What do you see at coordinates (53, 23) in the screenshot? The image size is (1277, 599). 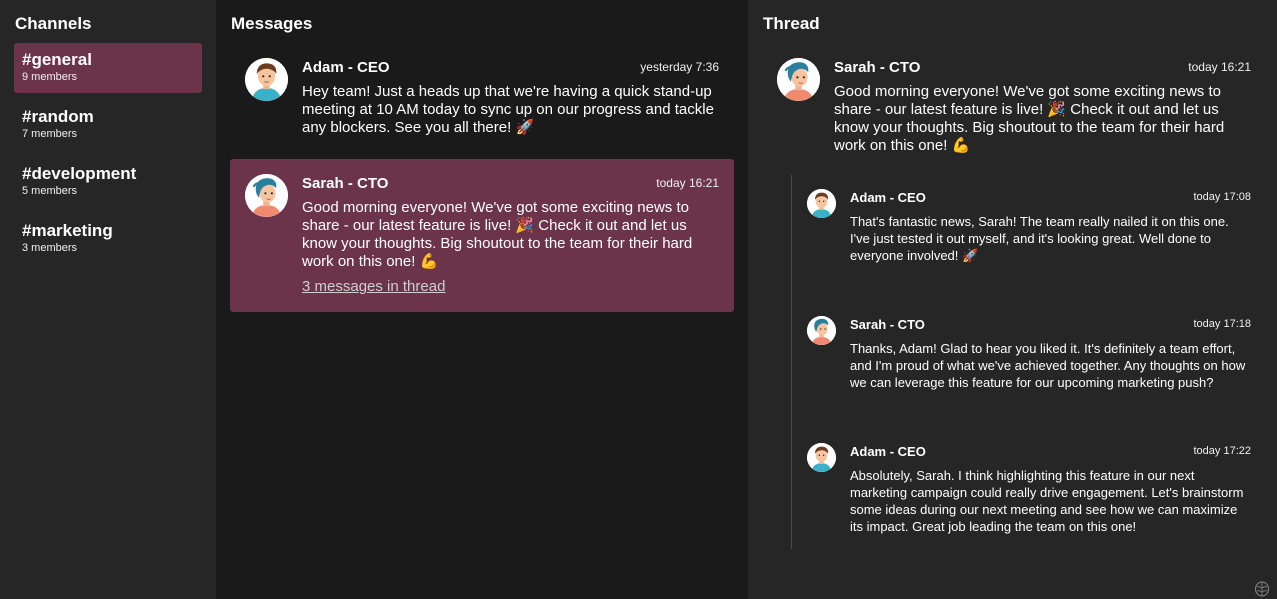 I see `channels-title: Channels` at bounding box center [53, 23].